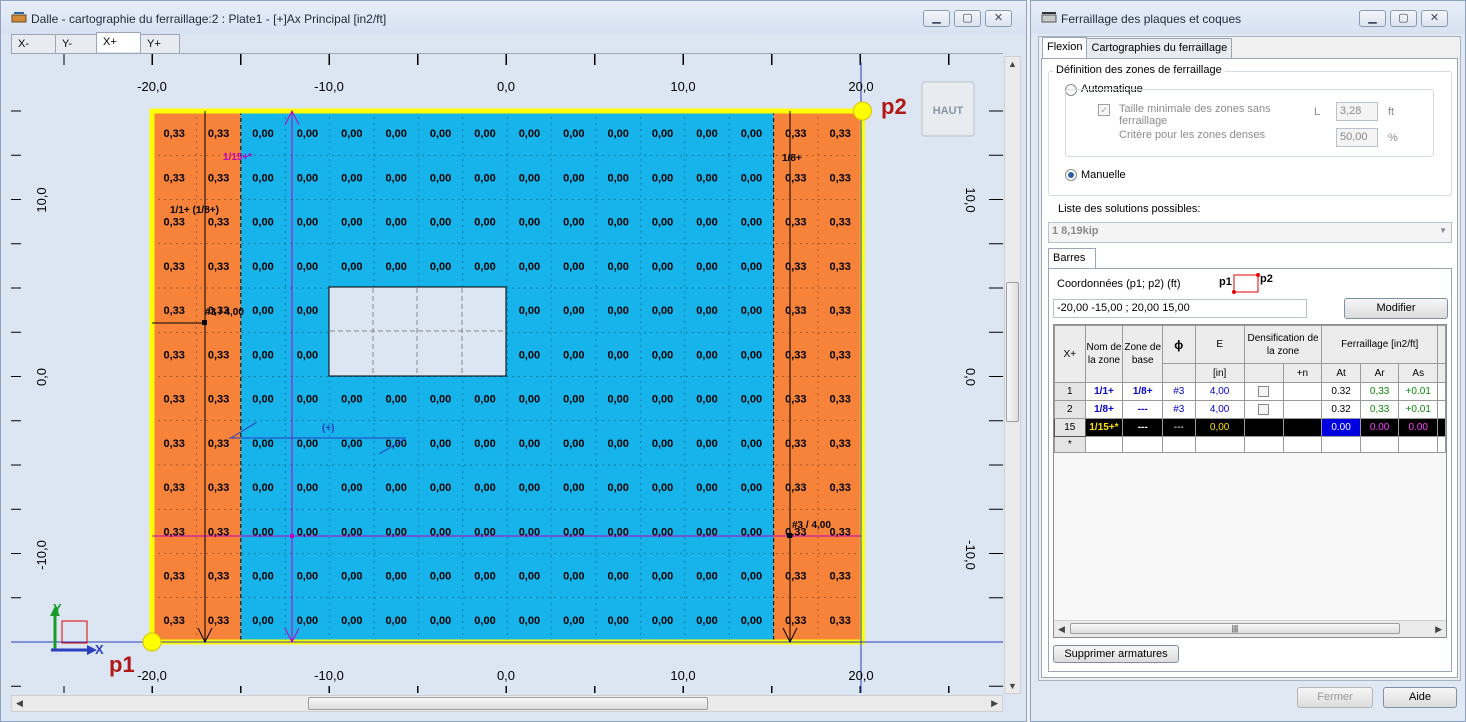 This screenshot has height=722, width=1466. I want to click on horizontal-scroll-thumb, so click(508, 703).